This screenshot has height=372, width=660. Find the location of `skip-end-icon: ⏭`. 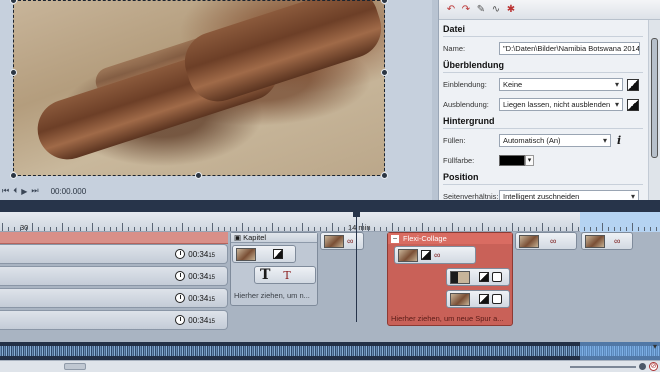

skip-end-icon: ⏭ is located at coordinates (34, 191).